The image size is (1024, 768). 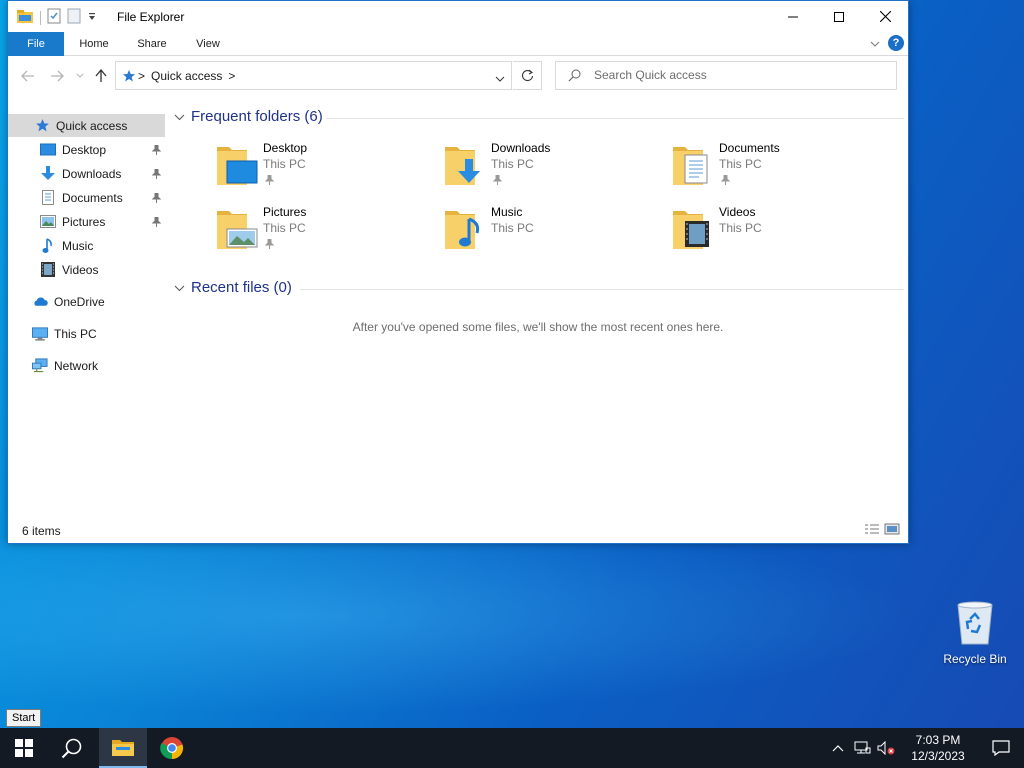 I want to click on downloads-folder-icon, so click(x=465, y=165).